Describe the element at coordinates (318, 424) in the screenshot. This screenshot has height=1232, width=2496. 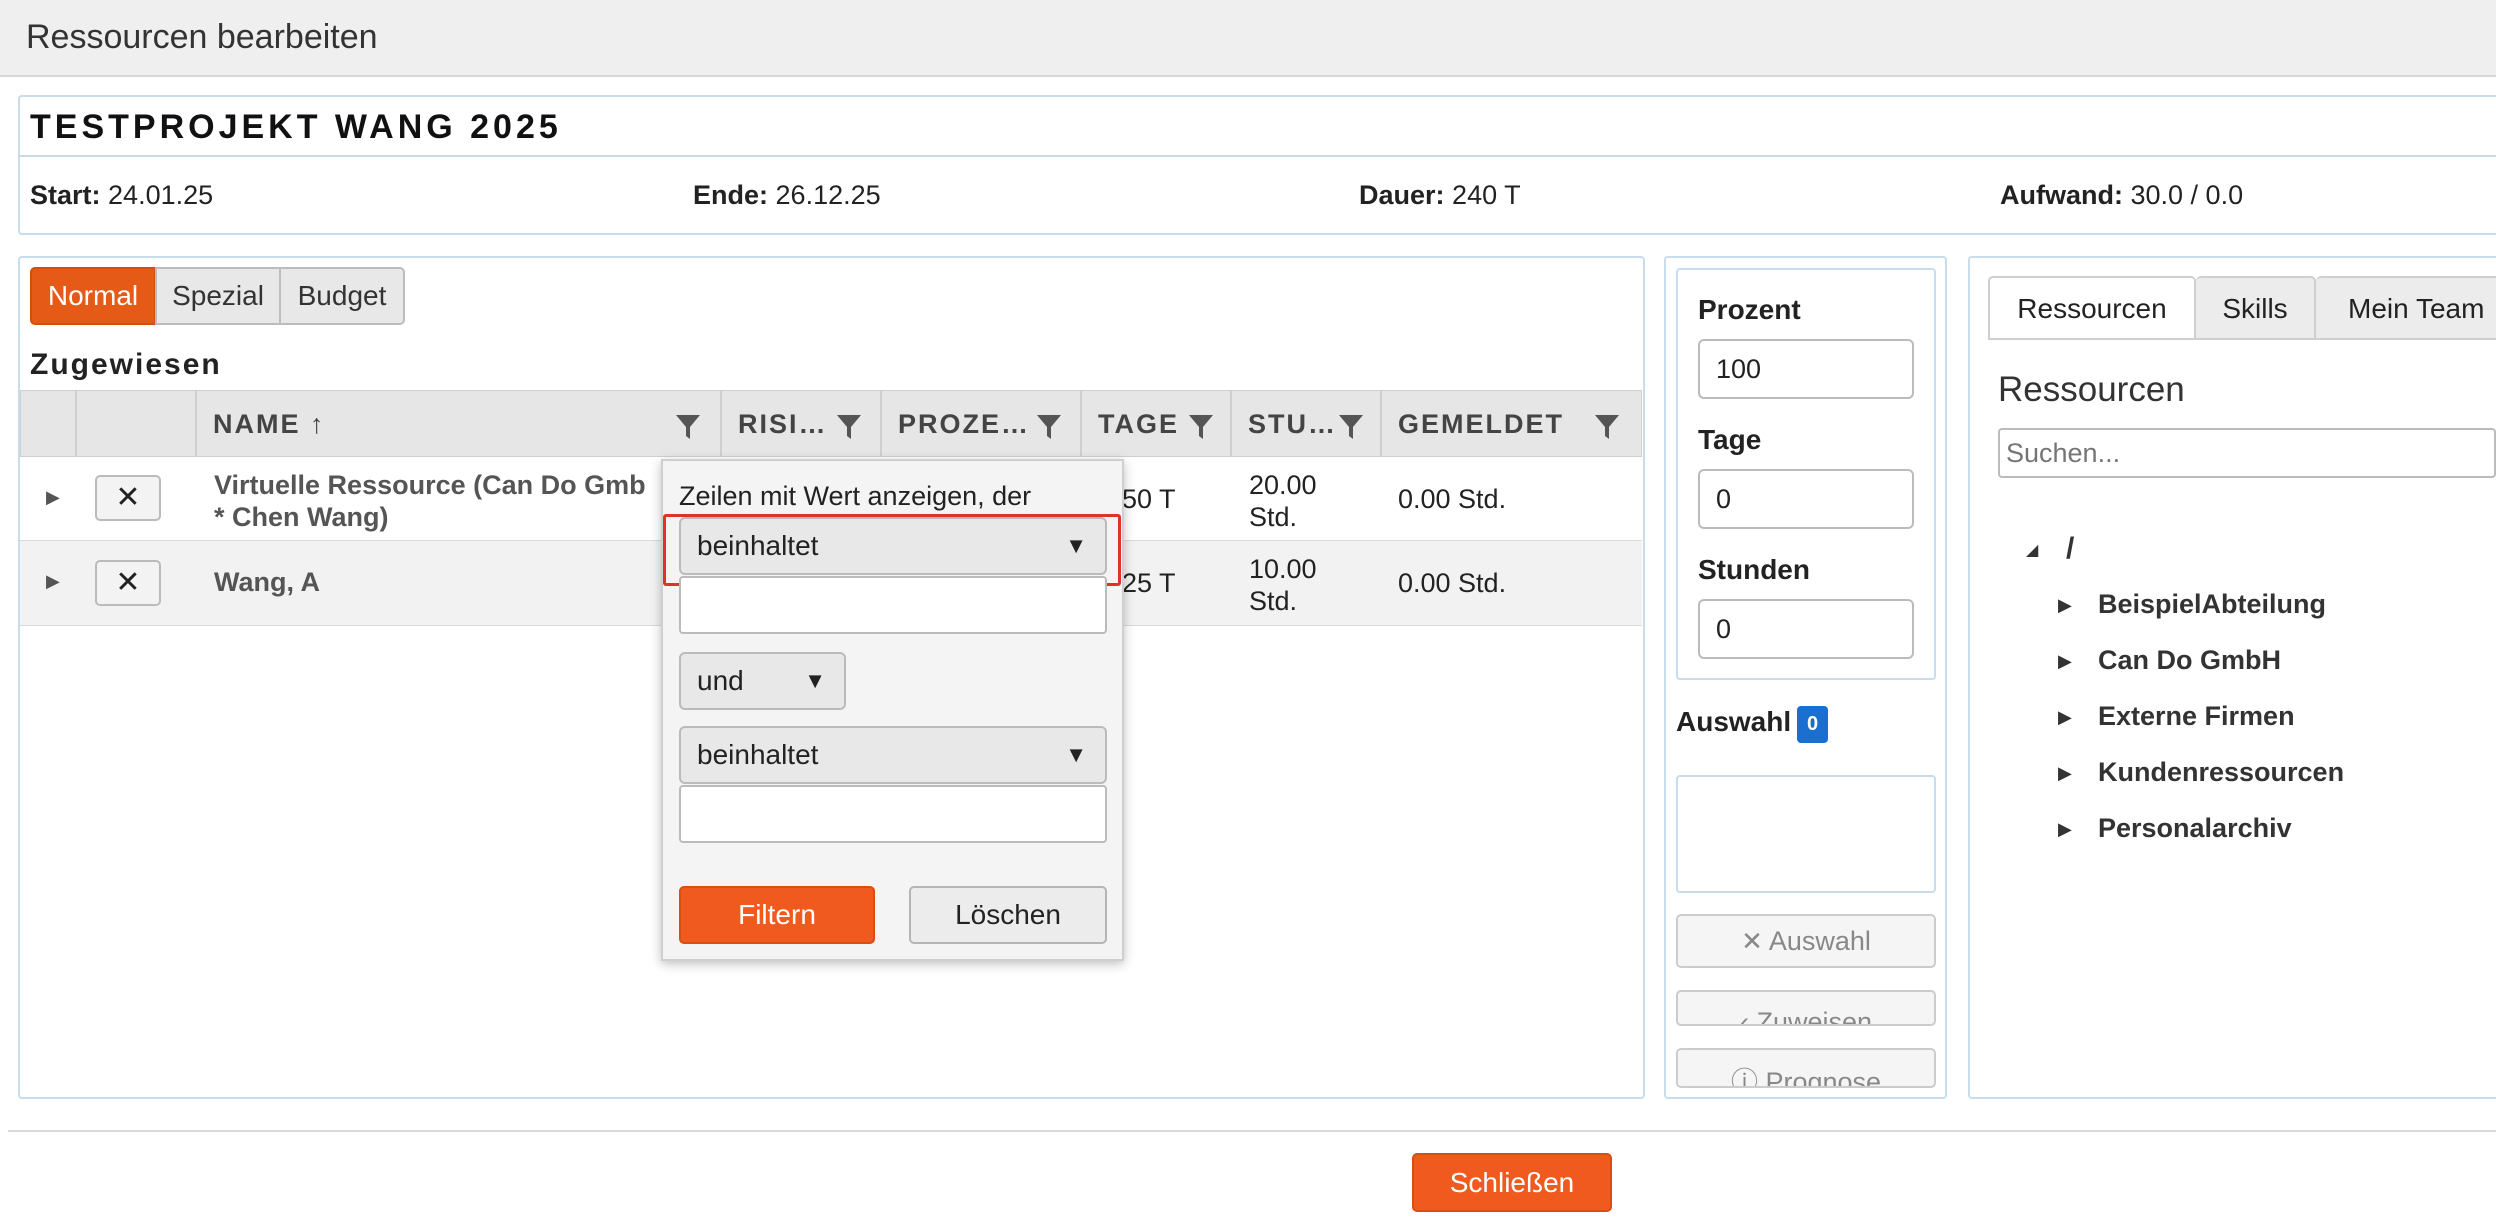
I see `sort-up-icon: ↑` at that location.